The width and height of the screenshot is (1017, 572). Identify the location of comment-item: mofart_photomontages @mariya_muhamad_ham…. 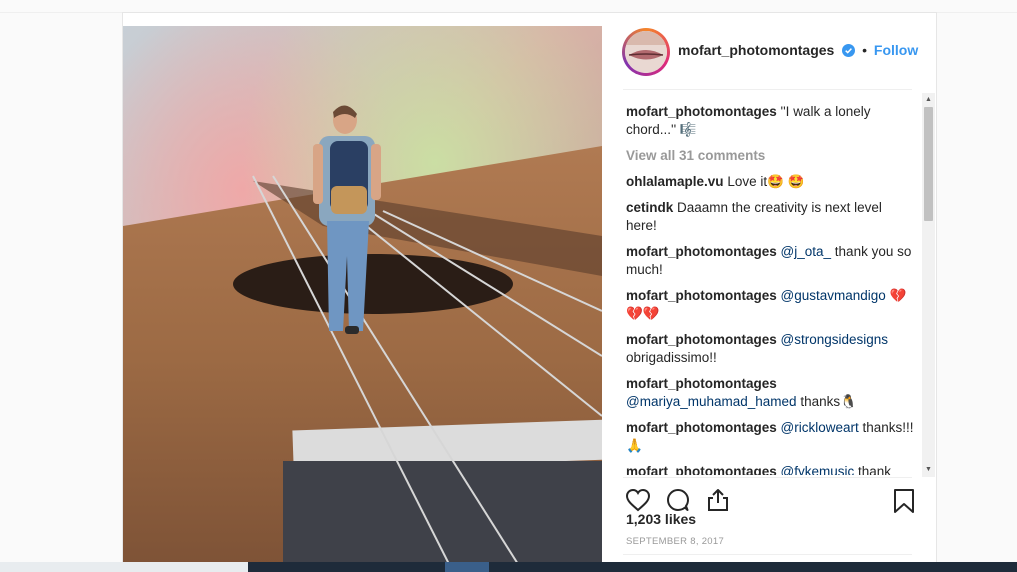
(771, 393).